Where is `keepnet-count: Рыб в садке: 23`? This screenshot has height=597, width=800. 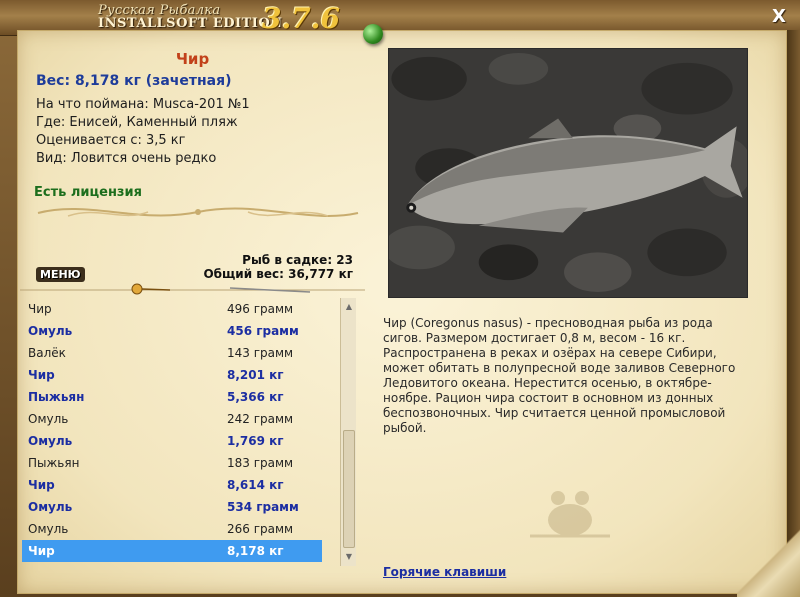
keepnet-count: Рыб в садке: 23 is located at coordinates (297, 260).